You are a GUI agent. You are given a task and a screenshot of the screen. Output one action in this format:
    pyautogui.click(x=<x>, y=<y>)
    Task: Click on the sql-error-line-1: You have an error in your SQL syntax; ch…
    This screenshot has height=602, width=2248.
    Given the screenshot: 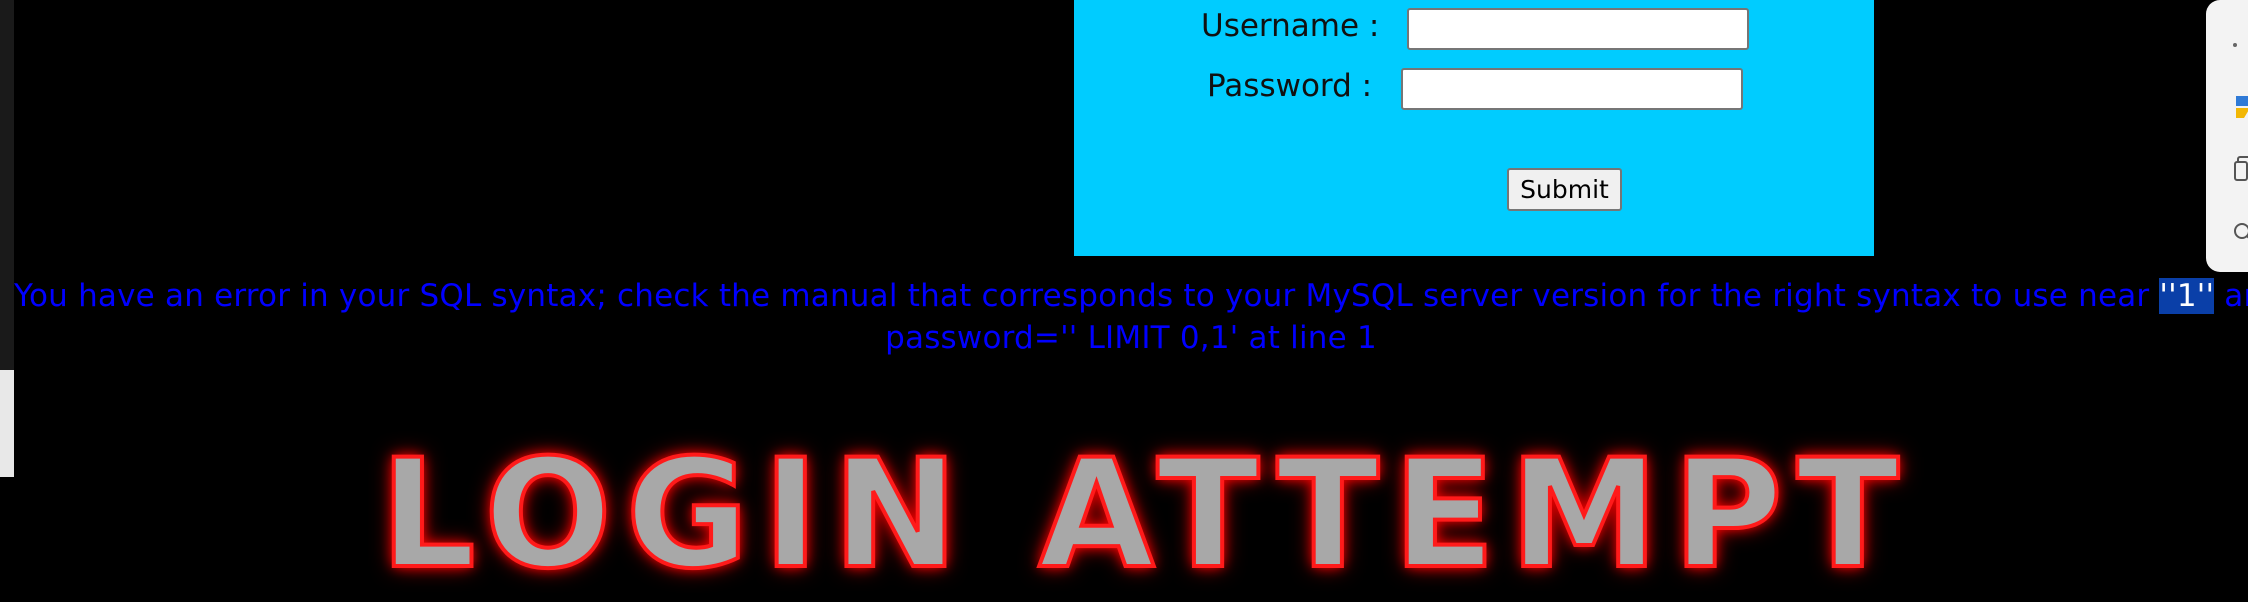 What is the action you would take?
    pyautogui.click(x=1131, y=296)
    